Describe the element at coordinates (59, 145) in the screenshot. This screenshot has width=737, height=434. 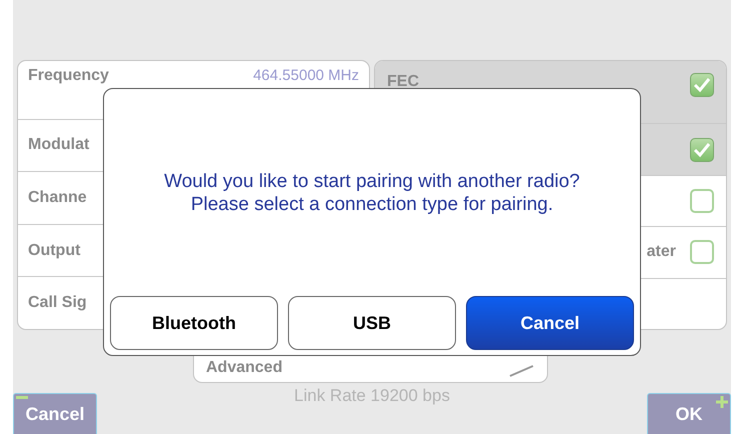
I see `setting-label: Modulat` at that location.